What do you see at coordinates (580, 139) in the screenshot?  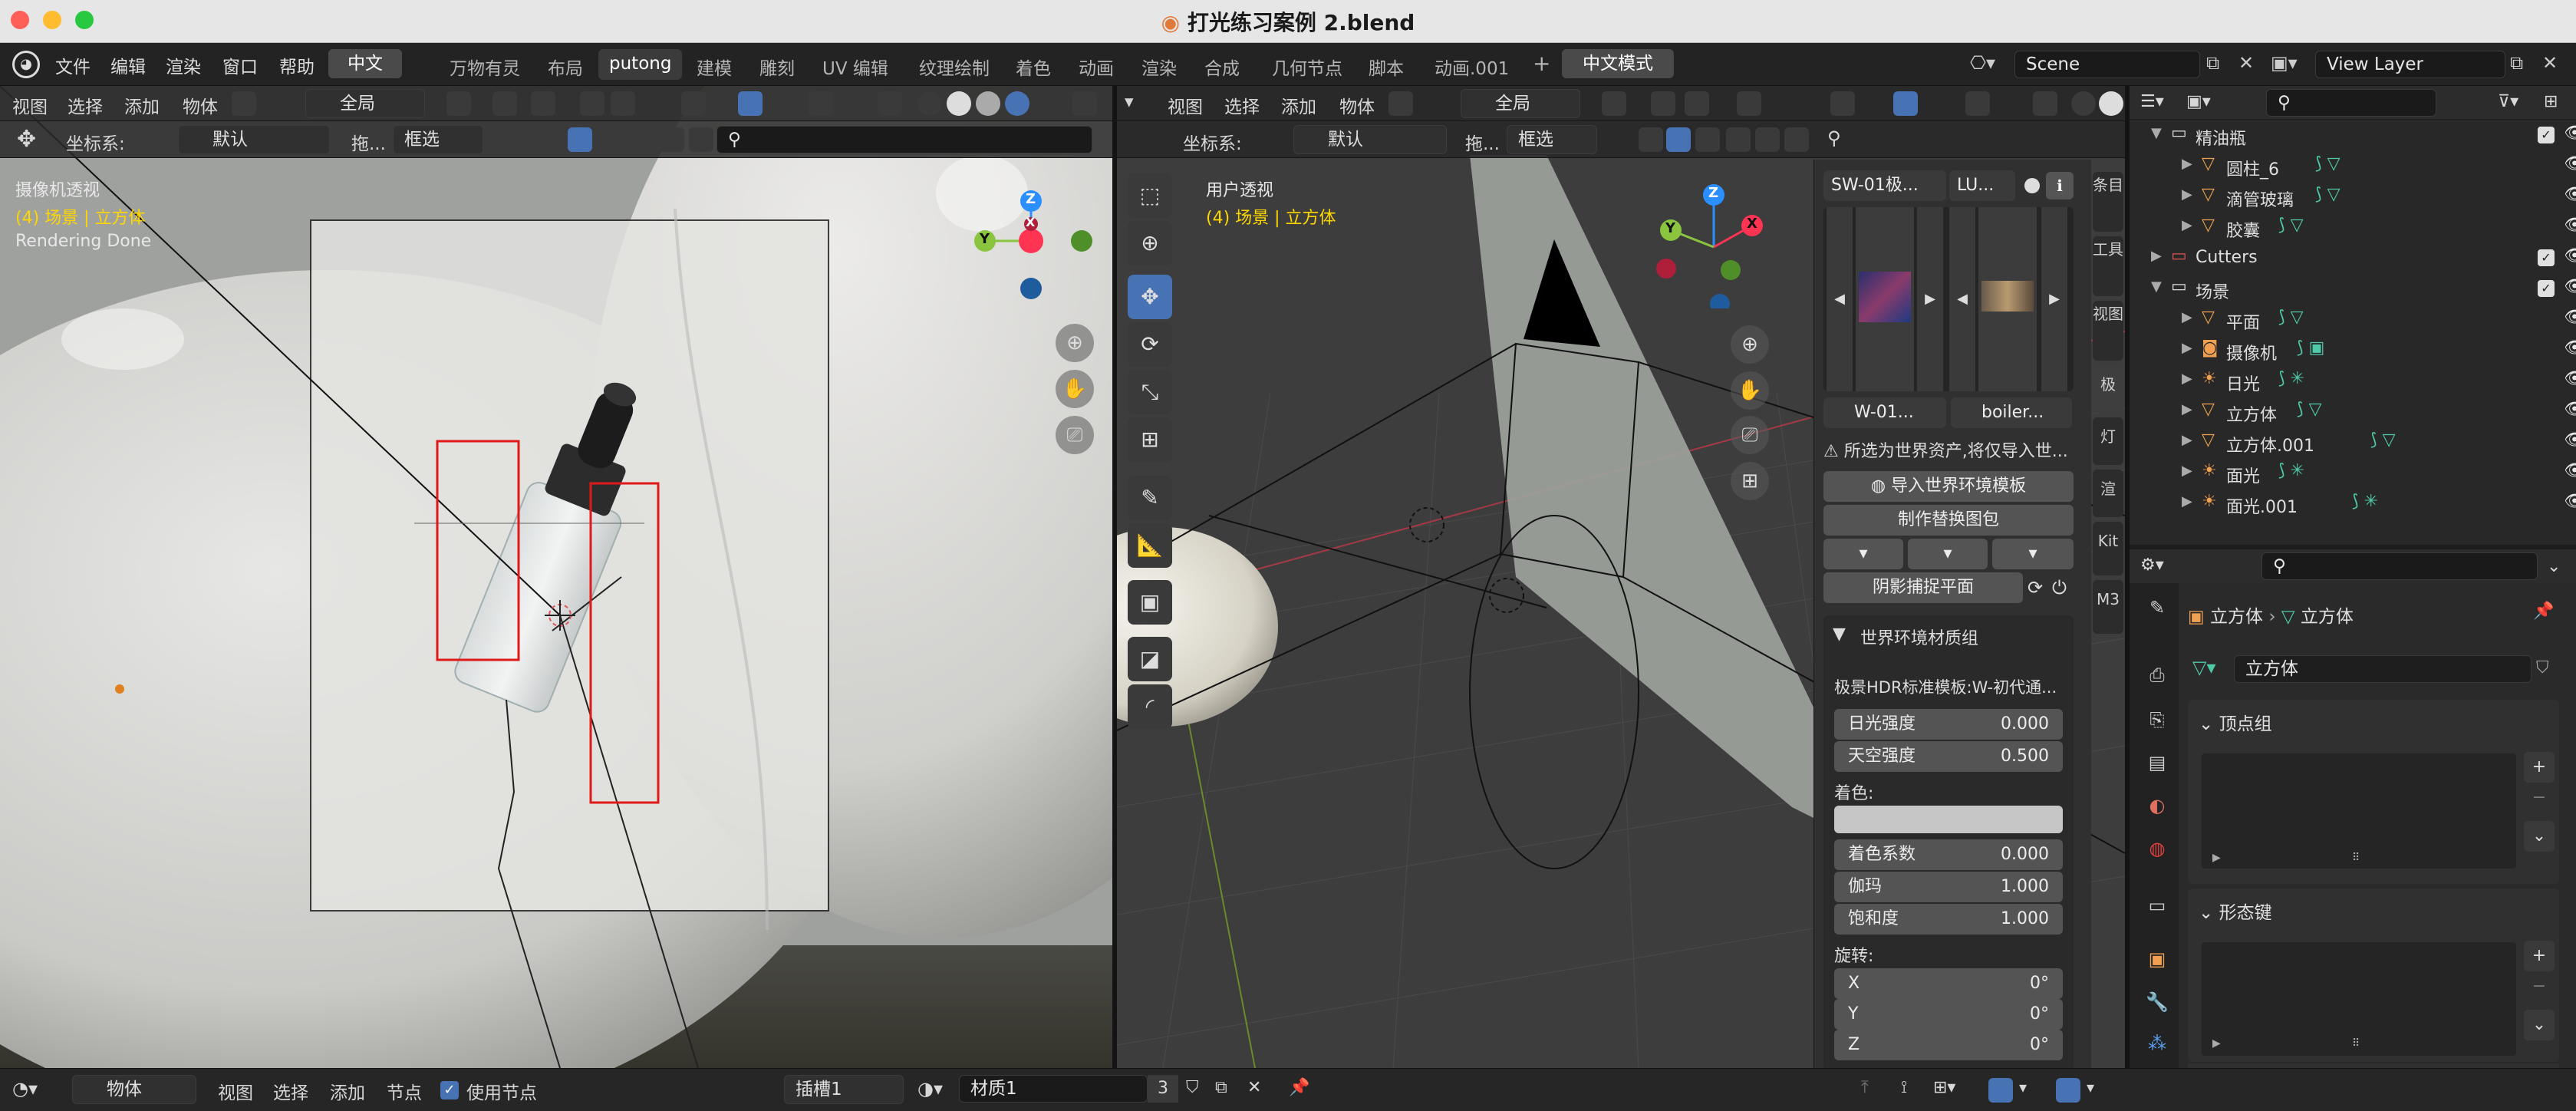 I see `select-box-mode-icon` at bounding box center [580, 139].